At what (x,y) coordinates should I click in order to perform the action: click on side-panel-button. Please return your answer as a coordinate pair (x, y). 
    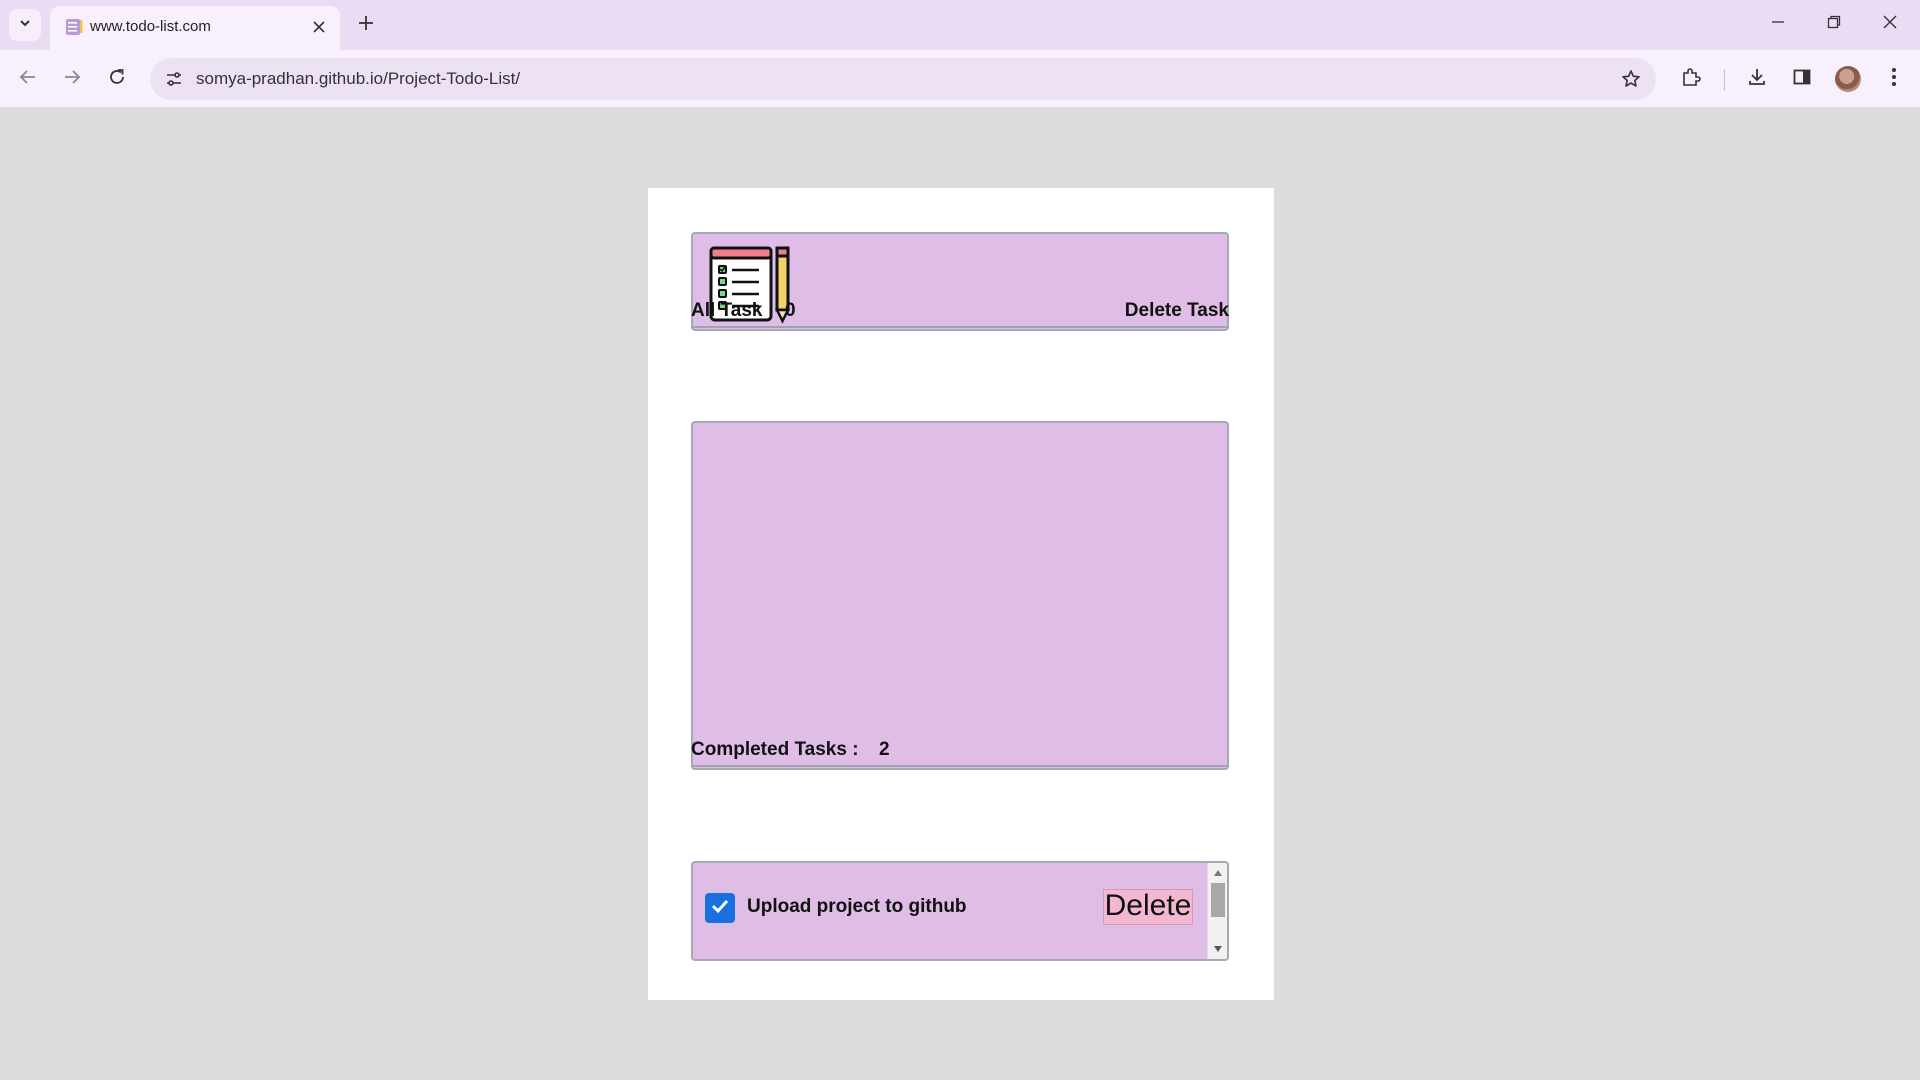
    Looking at the image, I should click on (1802, 79).